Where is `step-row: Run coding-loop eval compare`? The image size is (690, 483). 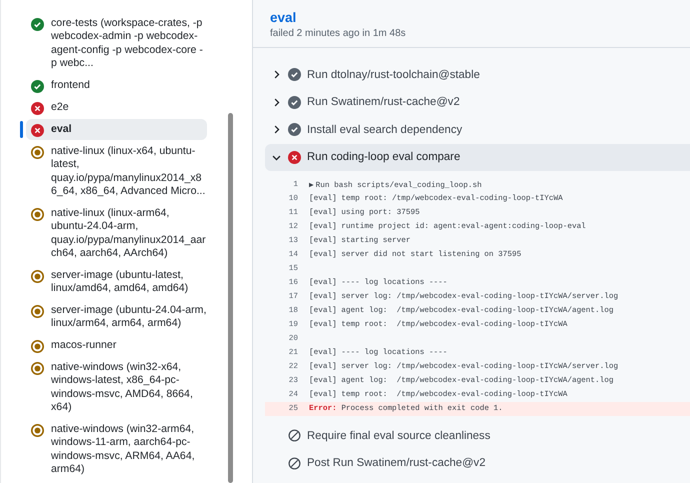 step-row: Run coding-loop eval compare is located at coordinates (477, 157).